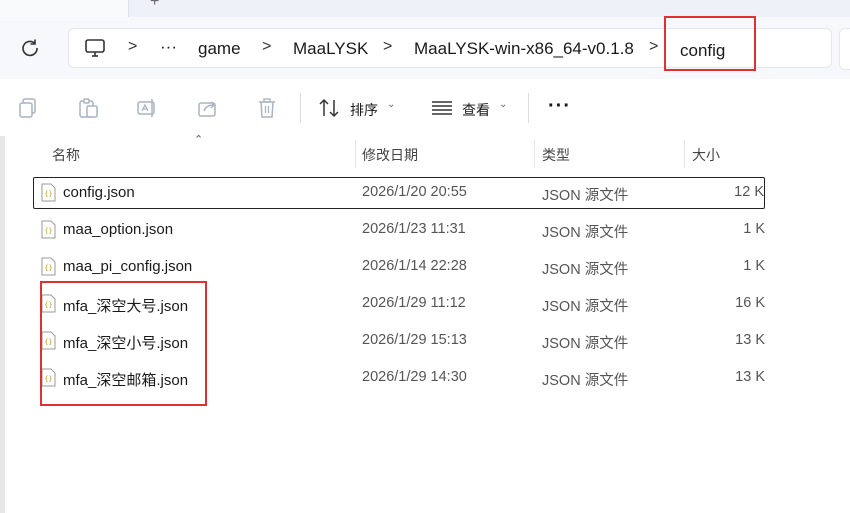  Describe the element at coordinates (2, 324) in the screenshot. I see `navigation-pane-edge` at that location.